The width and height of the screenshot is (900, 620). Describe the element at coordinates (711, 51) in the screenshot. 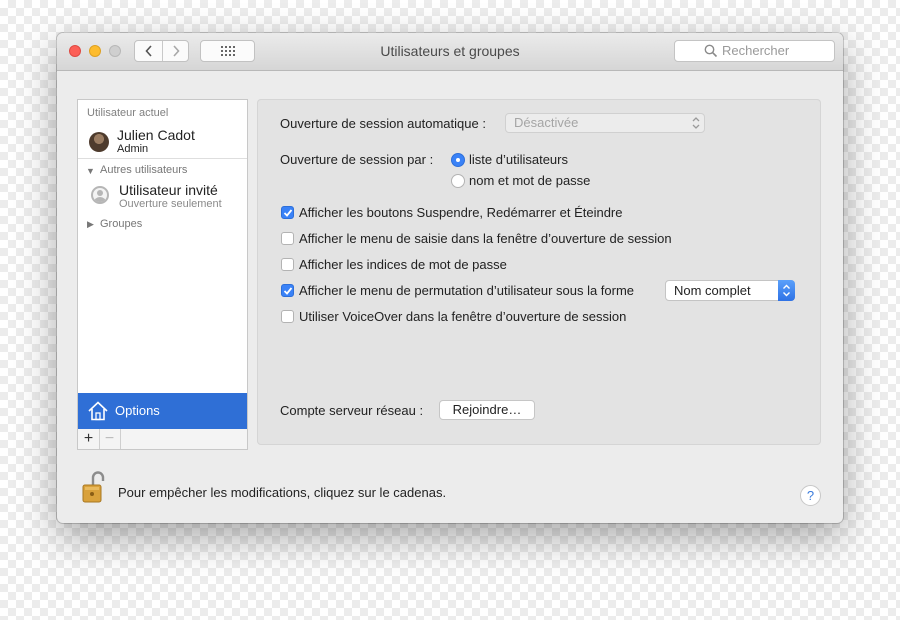

I see `search-icon` at that location.